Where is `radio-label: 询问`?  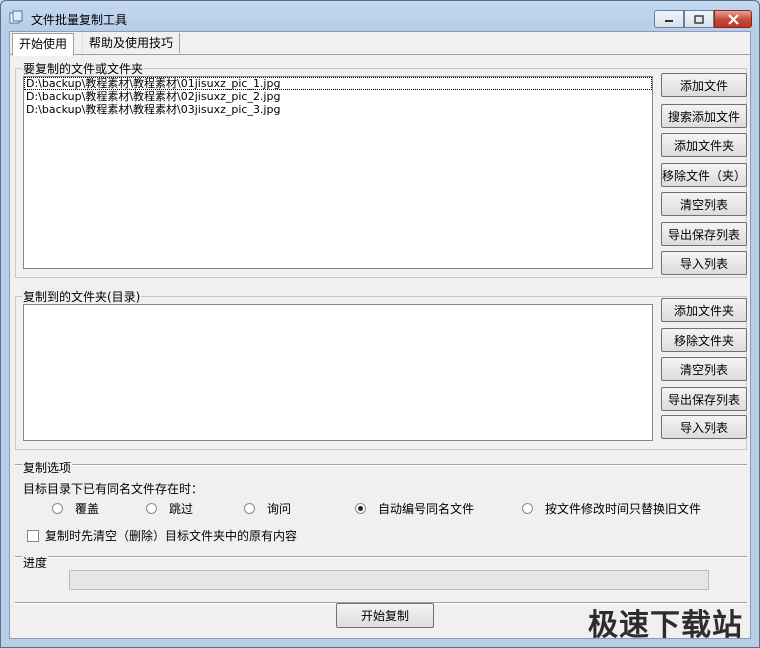 radio-label: 询问 is located at coordinates (279, 509).